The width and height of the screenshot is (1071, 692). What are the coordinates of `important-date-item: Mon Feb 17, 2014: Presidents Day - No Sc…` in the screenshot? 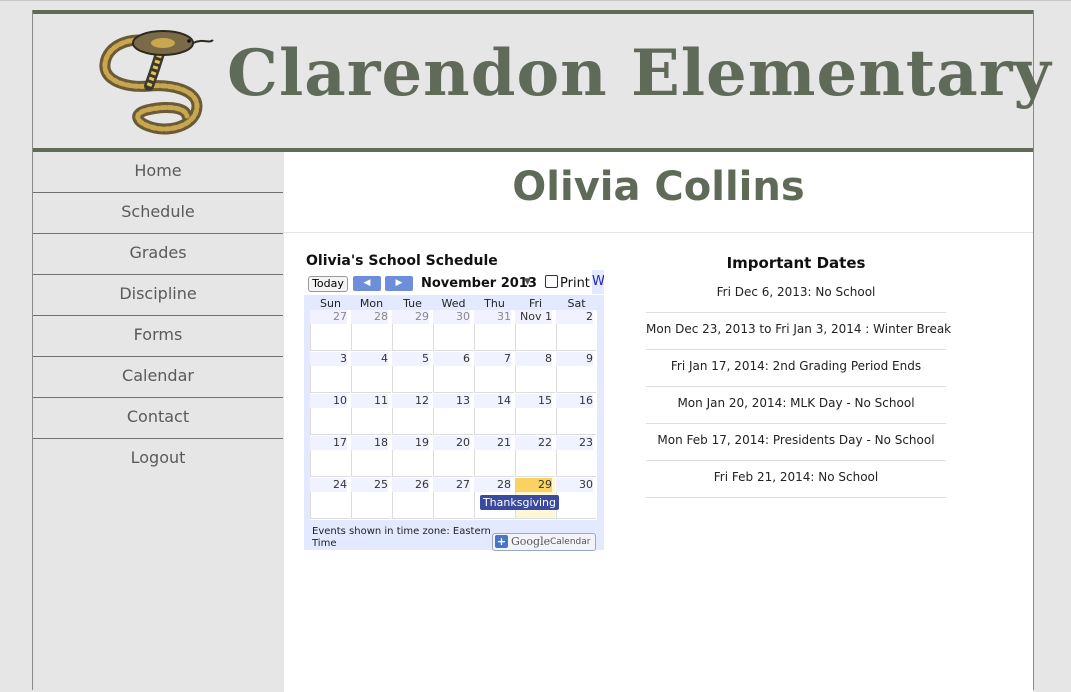 It's located at (796, 442).